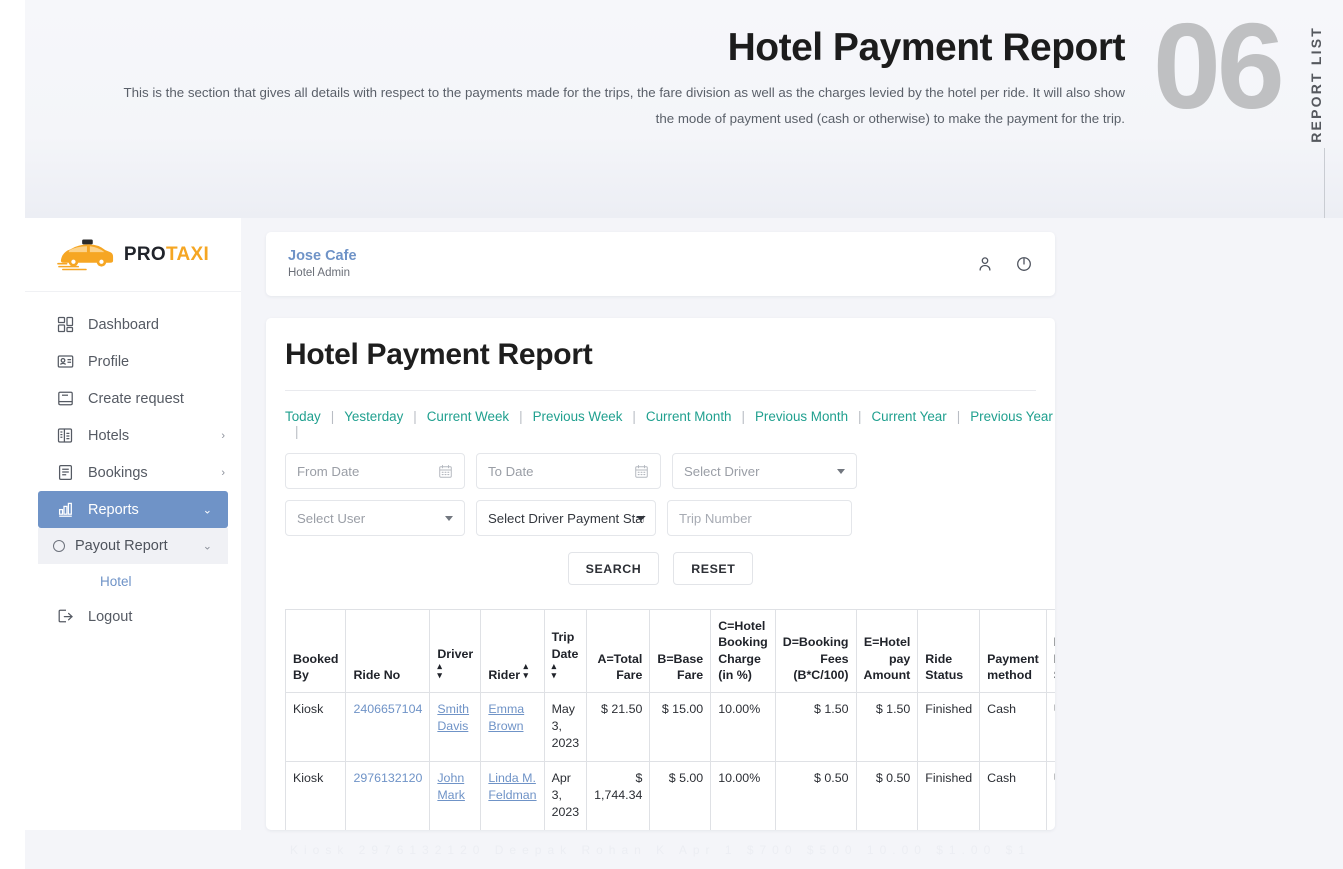  I want to click on driver-payment-status-select: Select Driver Payment Stat, so click(566, 518).